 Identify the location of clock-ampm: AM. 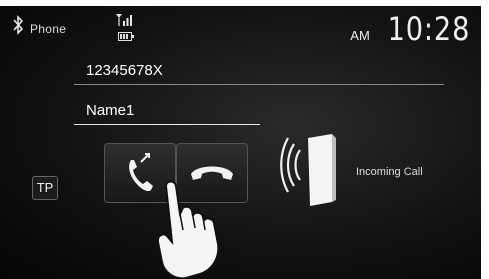
(360, 35).